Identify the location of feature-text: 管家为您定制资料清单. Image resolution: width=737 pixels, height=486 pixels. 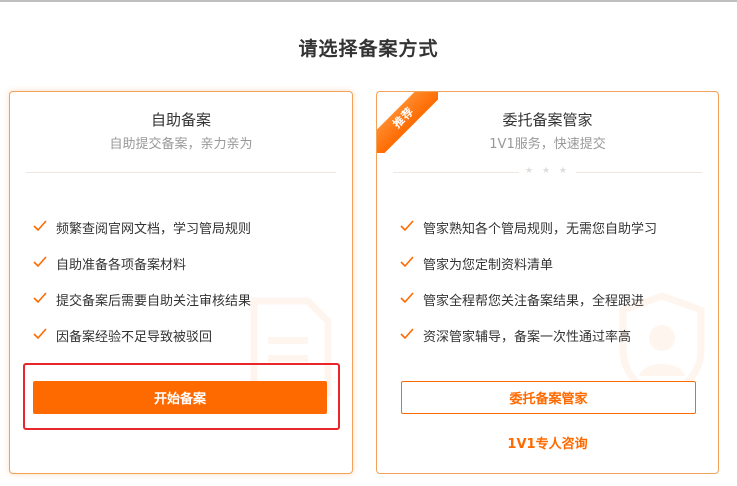
(488, 265).